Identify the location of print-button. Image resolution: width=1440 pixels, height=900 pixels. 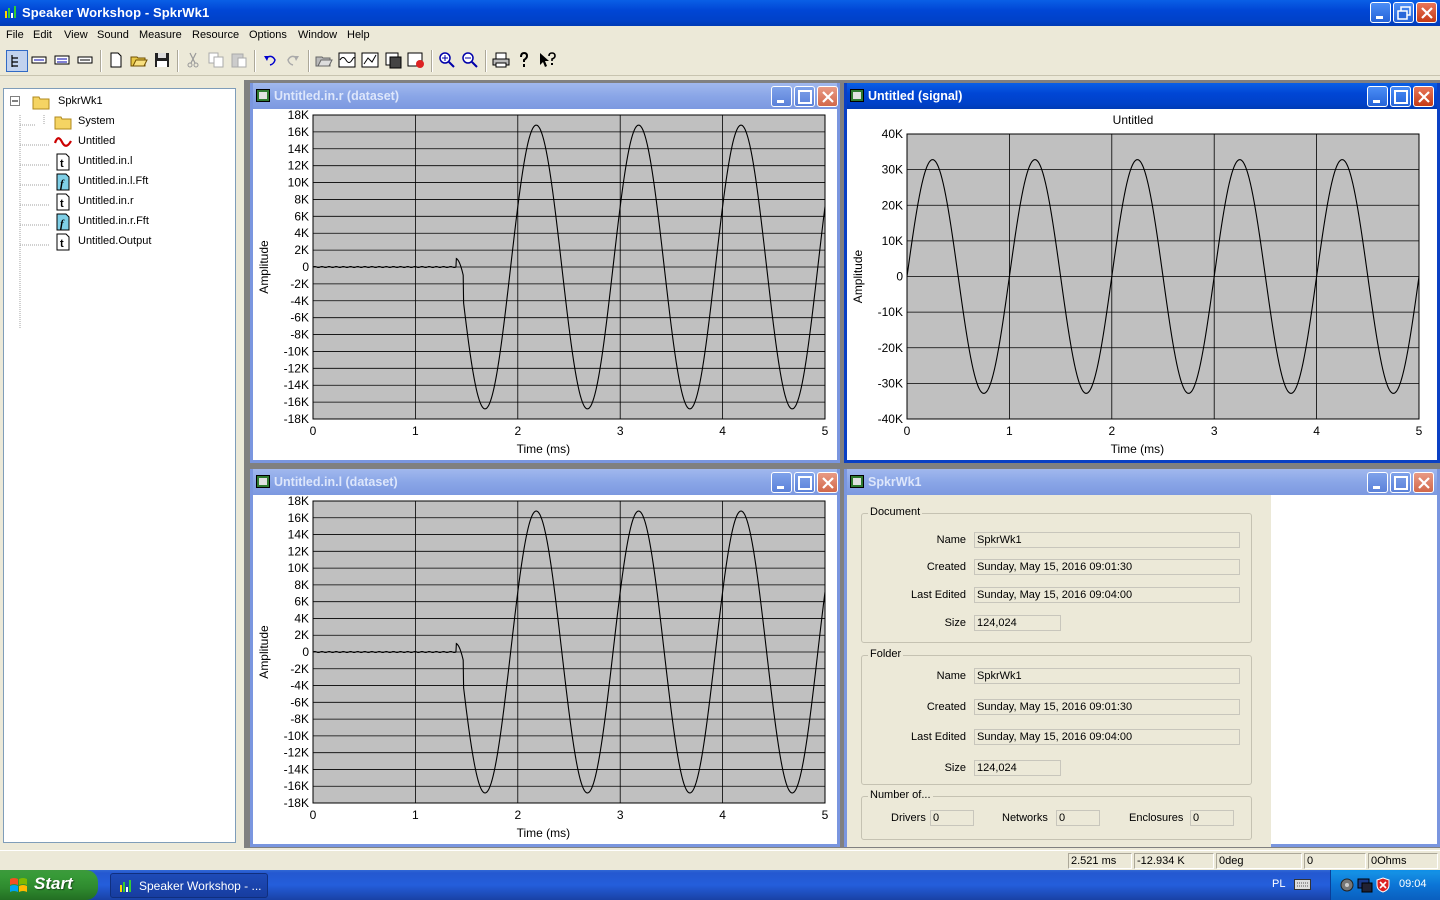
(502, 61).